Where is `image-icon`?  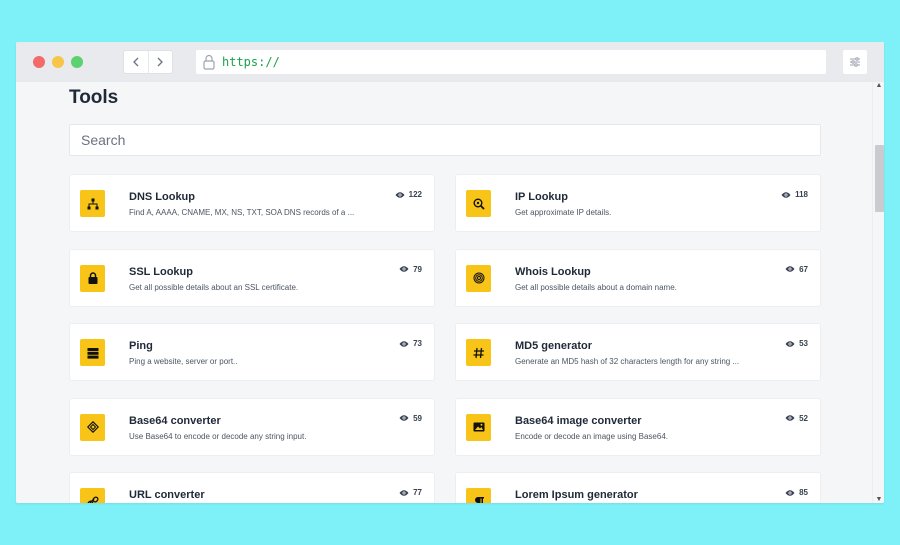 image-icon is located at coordinates (478, 427).